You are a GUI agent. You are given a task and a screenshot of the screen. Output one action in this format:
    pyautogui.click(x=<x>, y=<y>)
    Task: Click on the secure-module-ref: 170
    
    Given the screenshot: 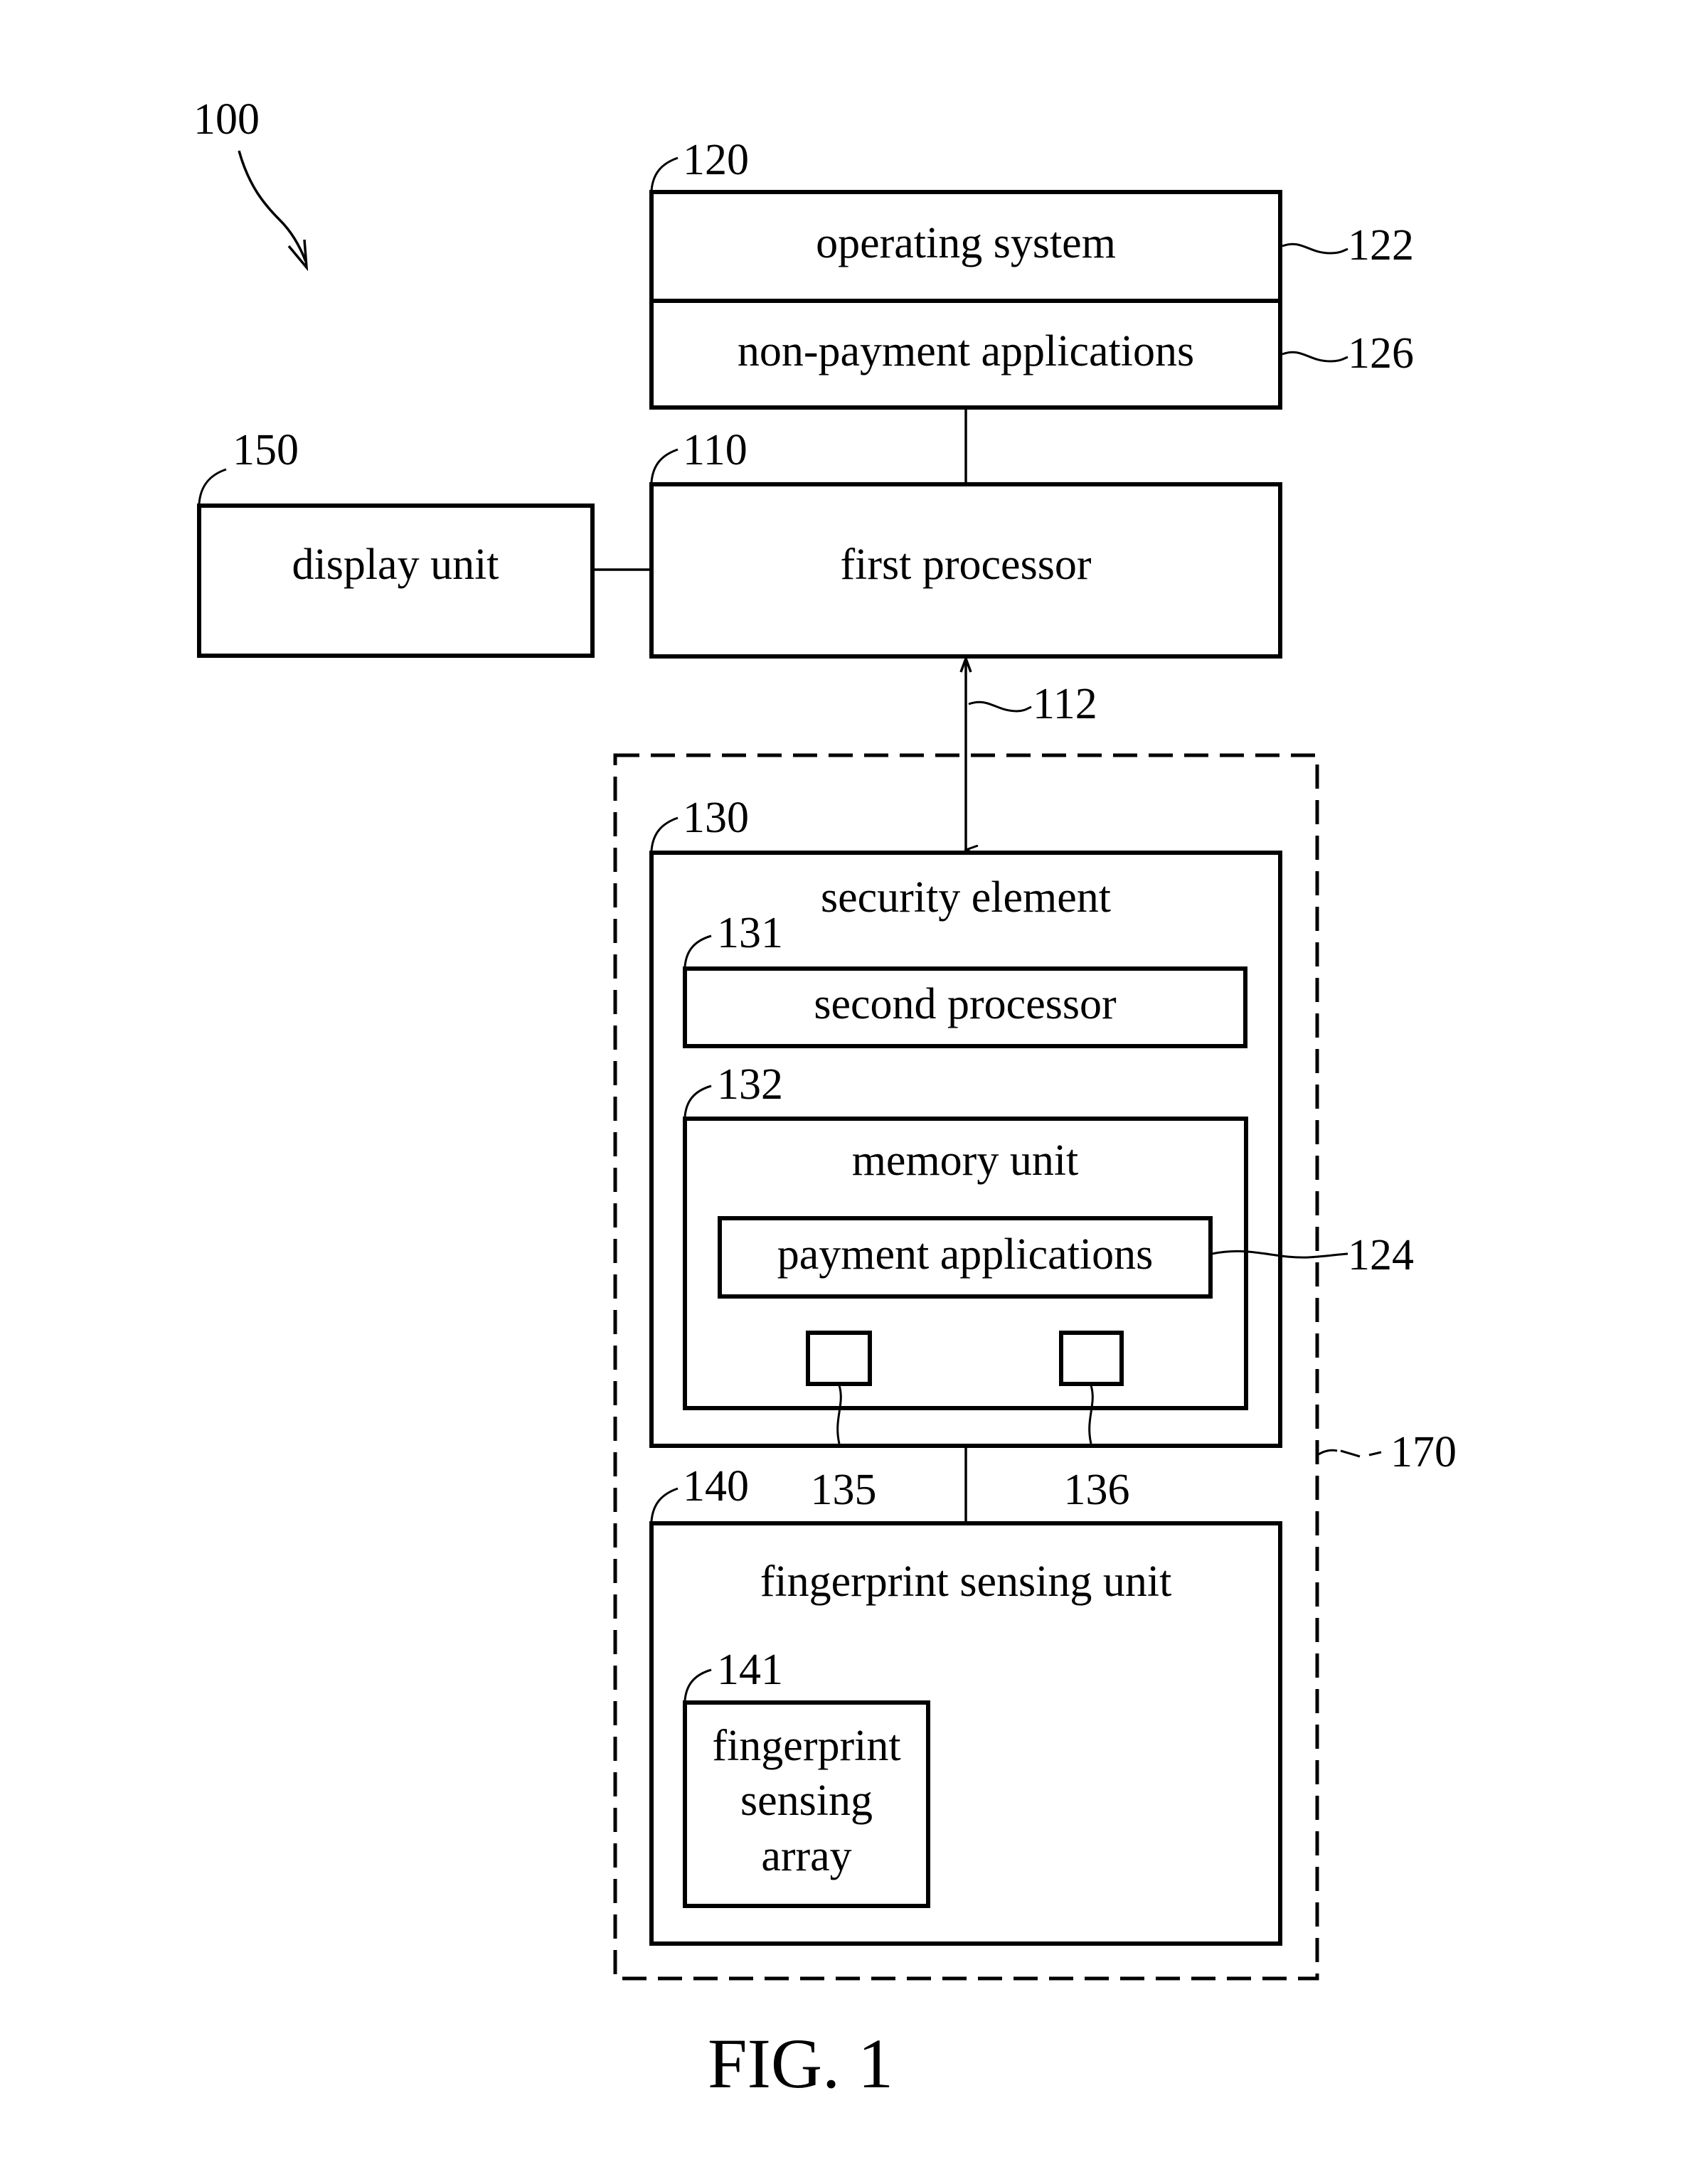 What is the action you would take?
    pyautogui.click(x=1423, y=1452)
    